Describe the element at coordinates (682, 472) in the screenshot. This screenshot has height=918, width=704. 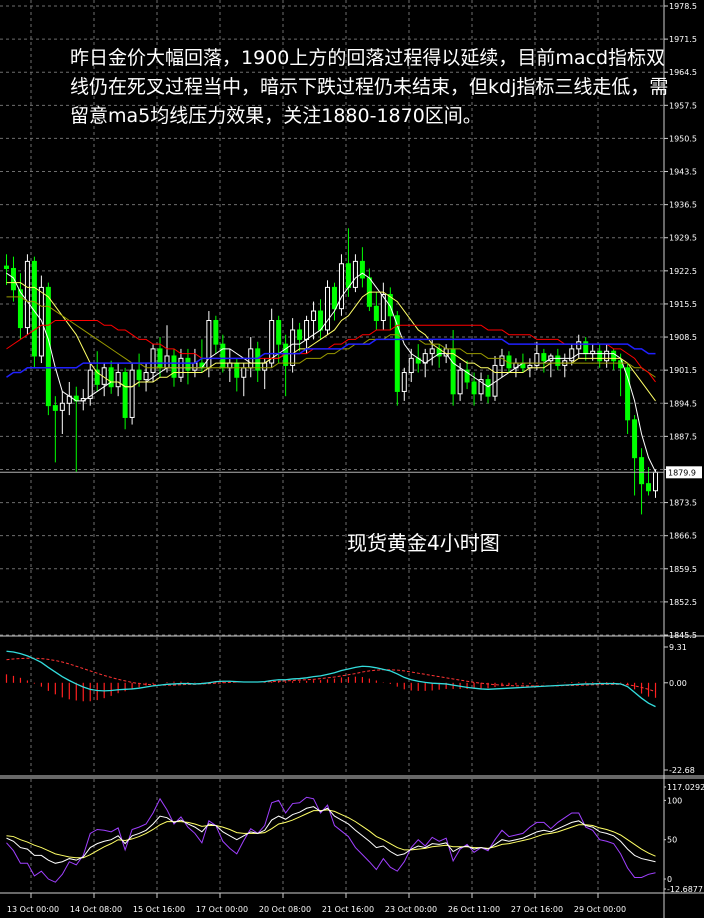
I see `current-price-label: 1879.9` at that location.